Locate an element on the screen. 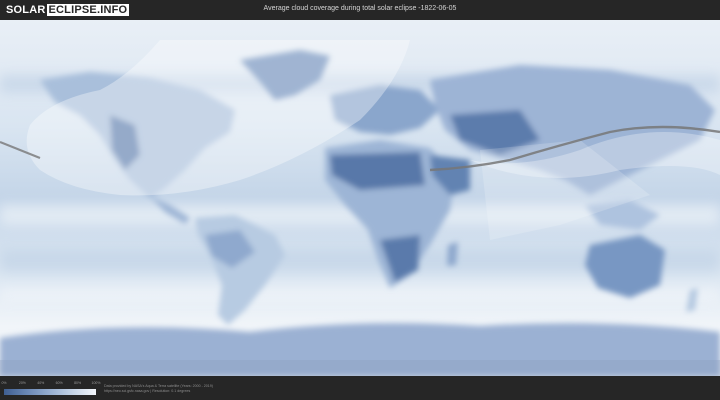  legend-ticks: 0% 20% 40% 60% 80% 100% is located at coordinates (50, 384).